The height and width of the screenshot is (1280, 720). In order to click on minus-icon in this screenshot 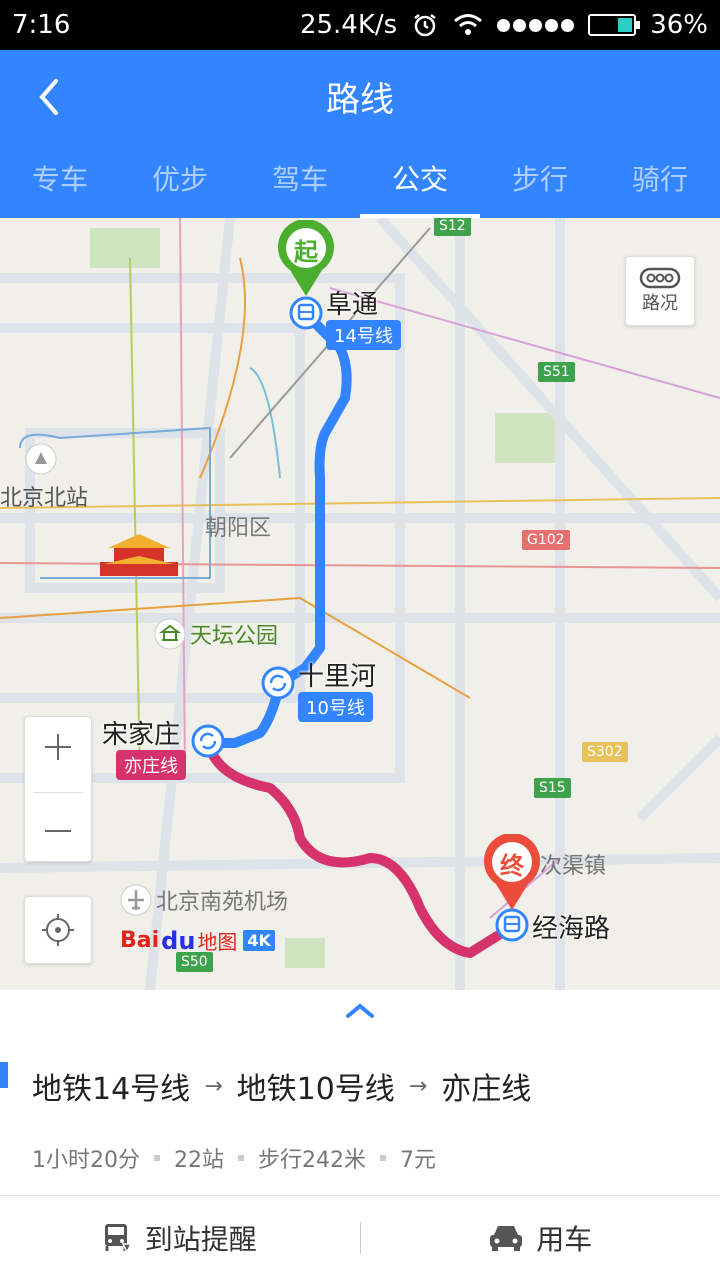, I will do `click(58, 830)`.